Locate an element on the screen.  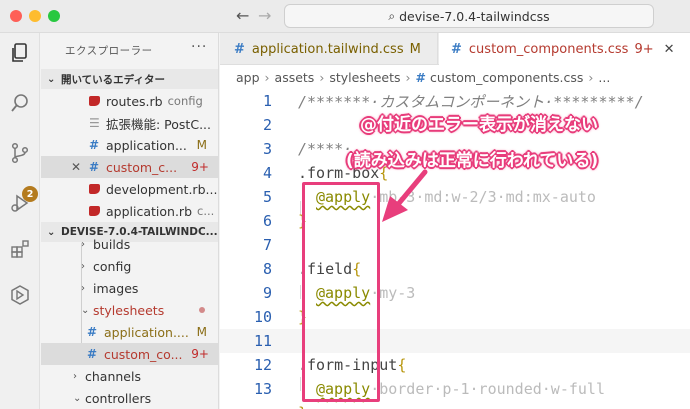
tab-application-tailwind: # application.tailwind.css M is located at coordinates (329, 49).